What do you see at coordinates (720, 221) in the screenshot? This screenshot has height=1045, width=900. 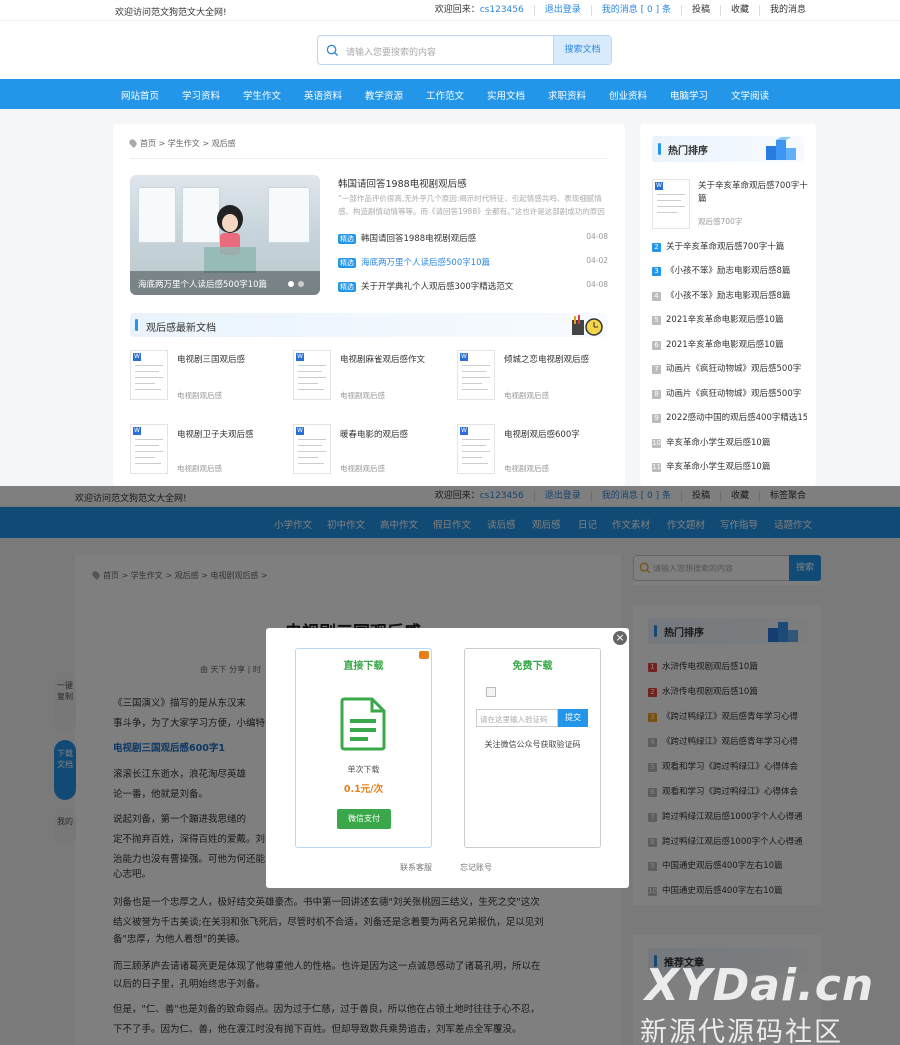 I see `hot-top-category: 观后感700字` at bounding box center [720, 221].